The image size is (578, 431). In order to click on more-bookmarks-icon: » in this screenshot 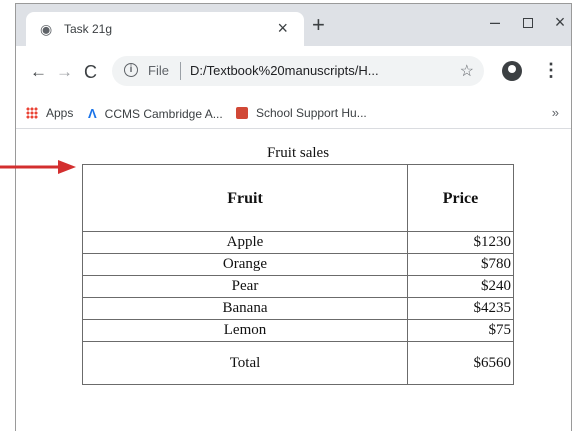, I will do `click(555, 112)`.